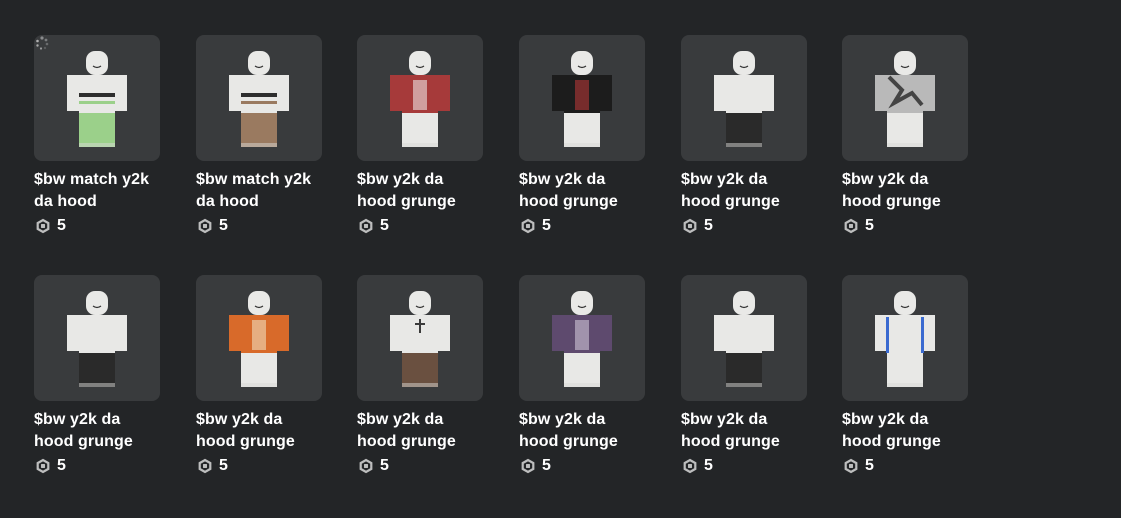 The image size is (1121, 518). Describe the element at coordinates (42, 43) in the screenshot. I see `loading-spinner-icon` at that location.